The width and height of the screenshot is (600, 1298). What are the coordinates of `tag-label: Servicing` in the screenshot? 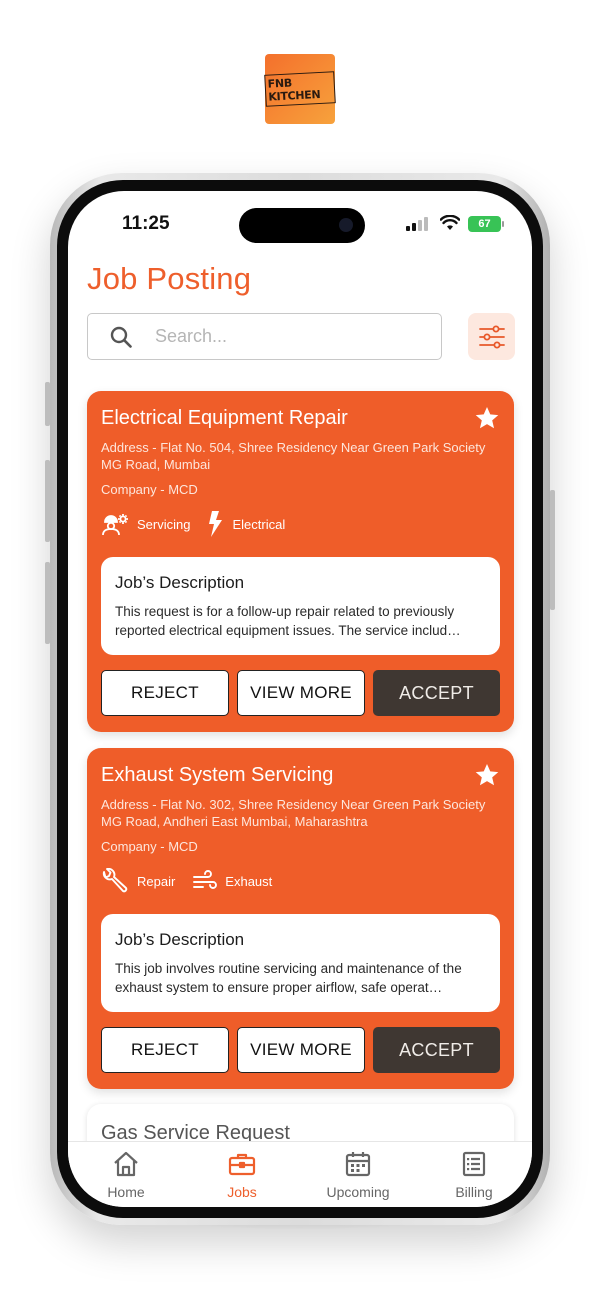 It's located at (164, 524).